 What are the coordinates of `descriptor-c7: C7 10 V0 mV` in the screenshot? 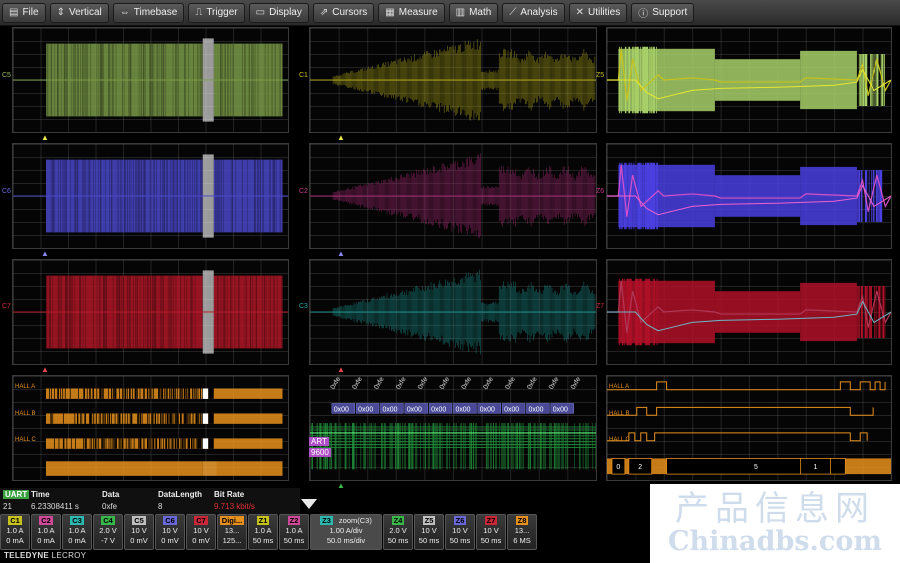 It's located at (201, 532).